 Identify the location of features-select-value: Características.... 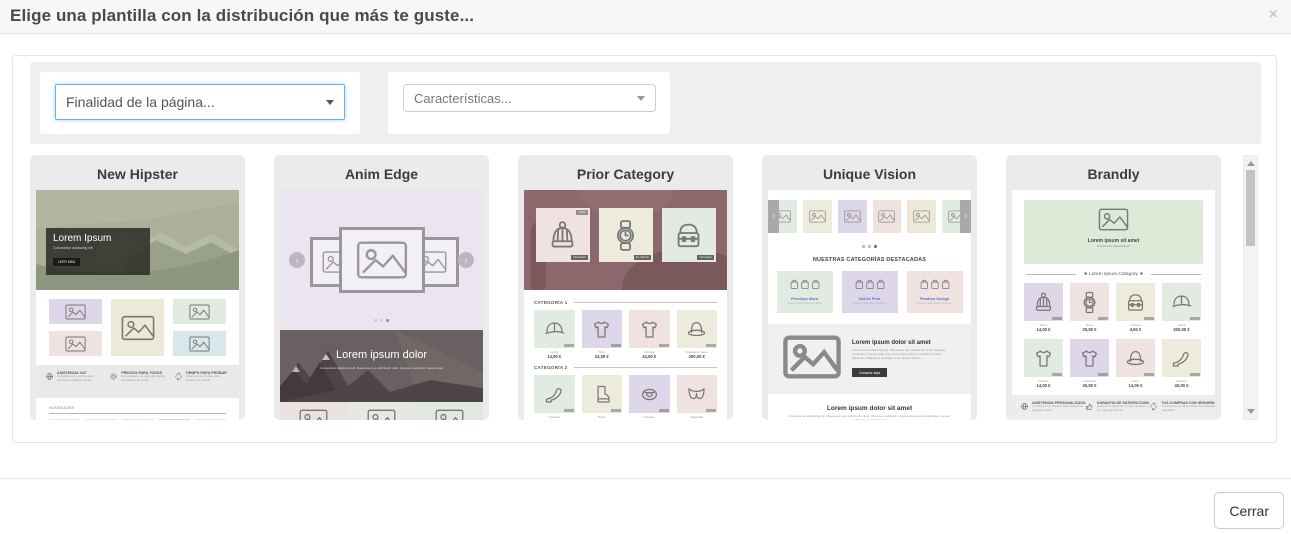
(463, 98).